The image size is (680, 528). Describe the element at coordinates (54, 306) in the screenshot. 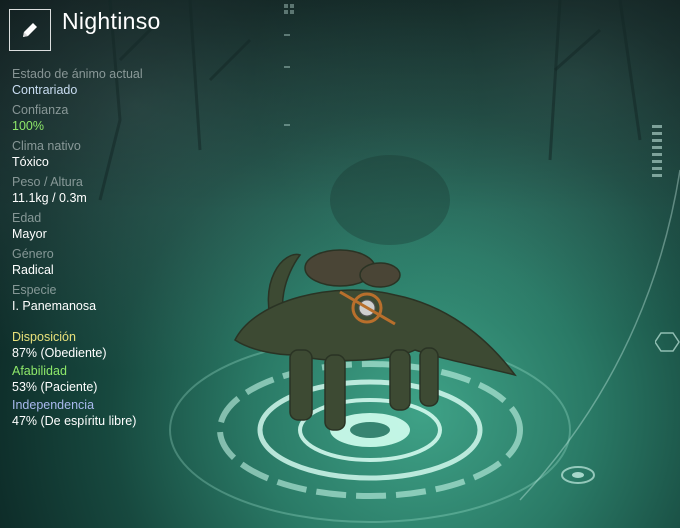

I see `stat-value: I. Panemanosa` at that location.